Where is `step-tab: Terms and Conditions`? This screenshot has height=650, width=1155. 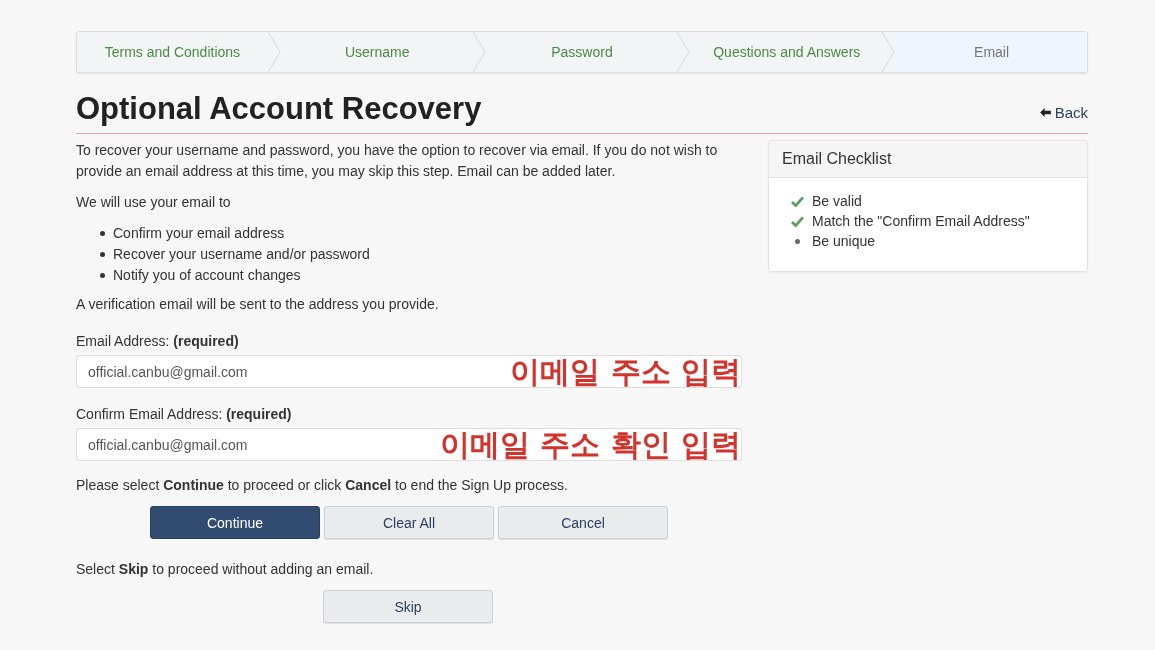 step-tab: Terms and Conditions is located at coordinates (172, 52).